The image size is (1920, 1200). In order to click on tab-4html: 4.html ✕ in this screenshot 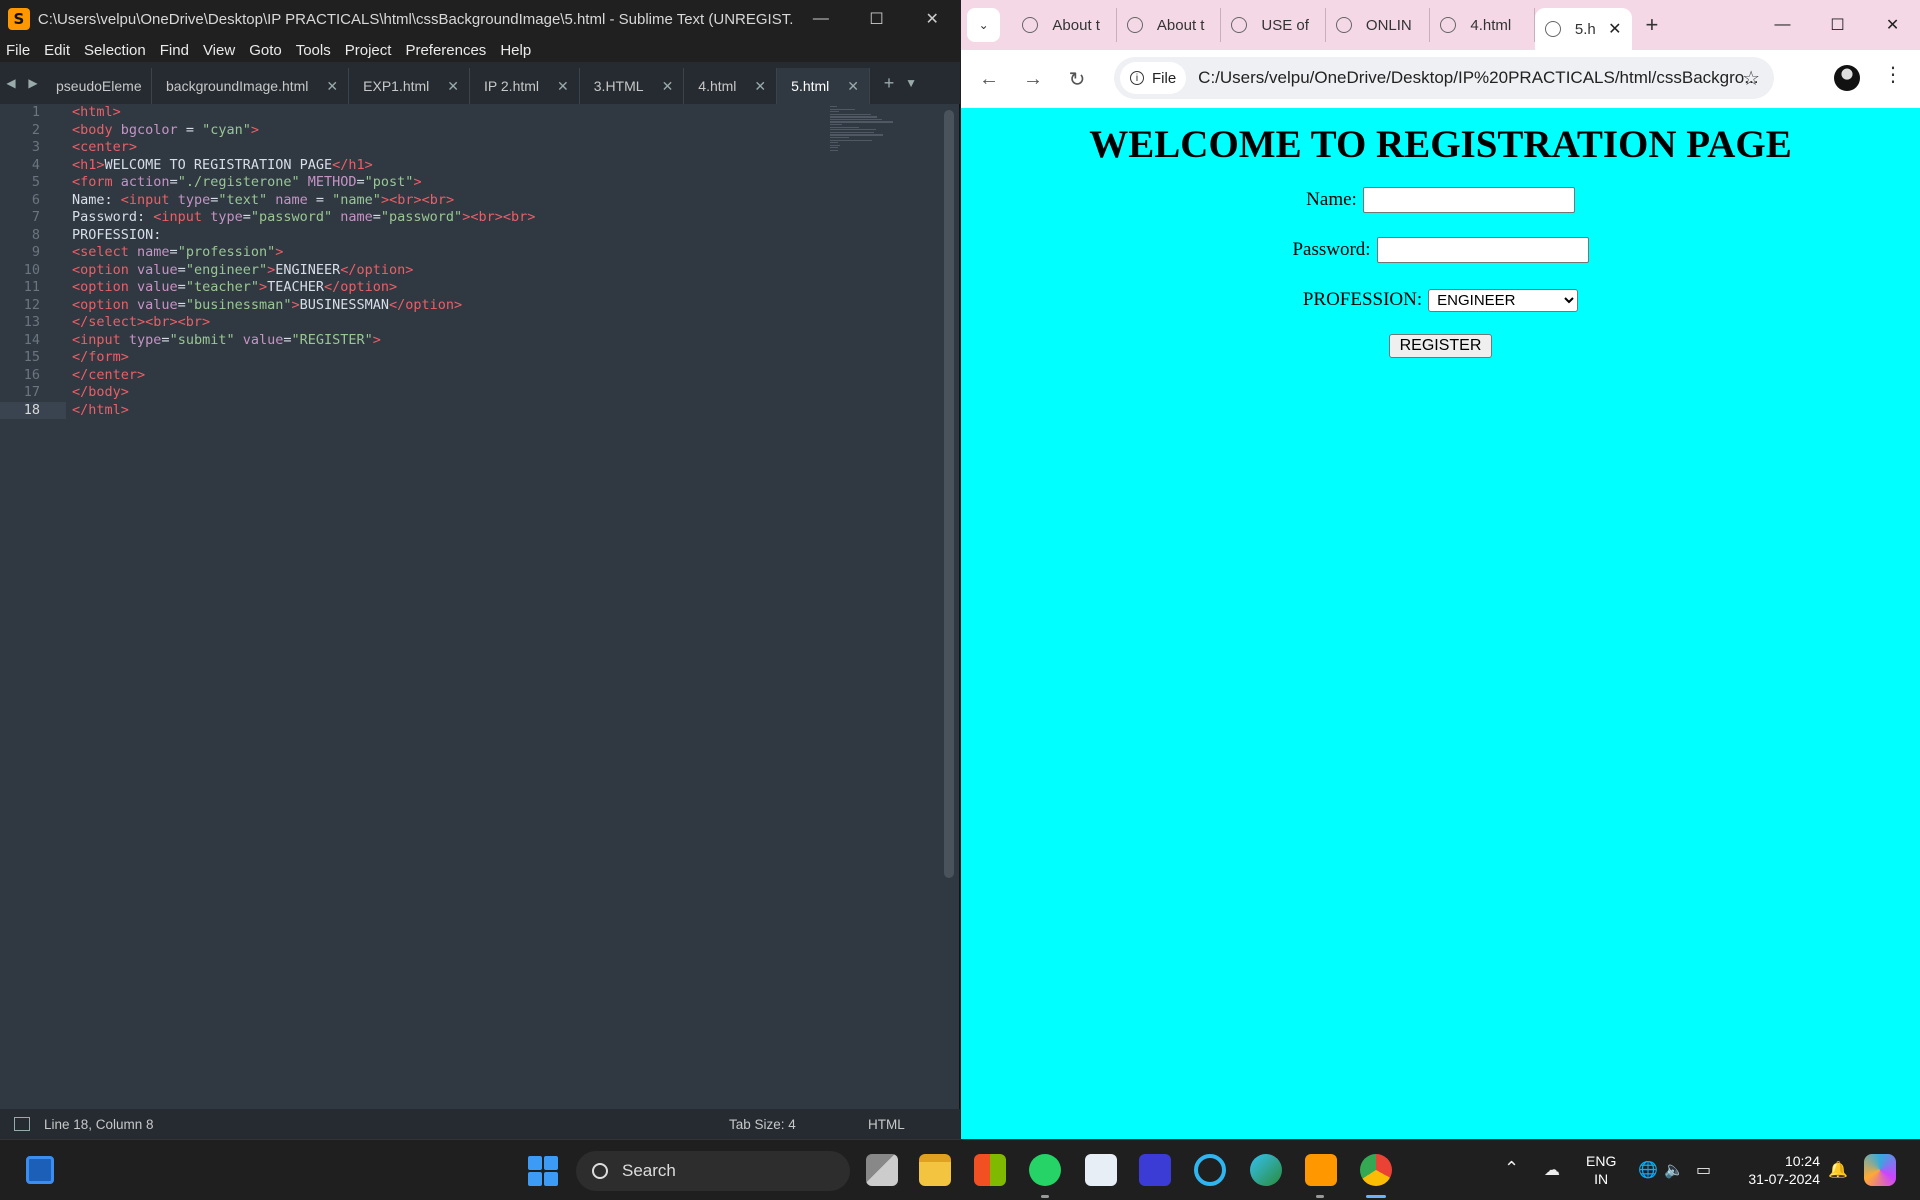, I will do `click(731, 86)`.